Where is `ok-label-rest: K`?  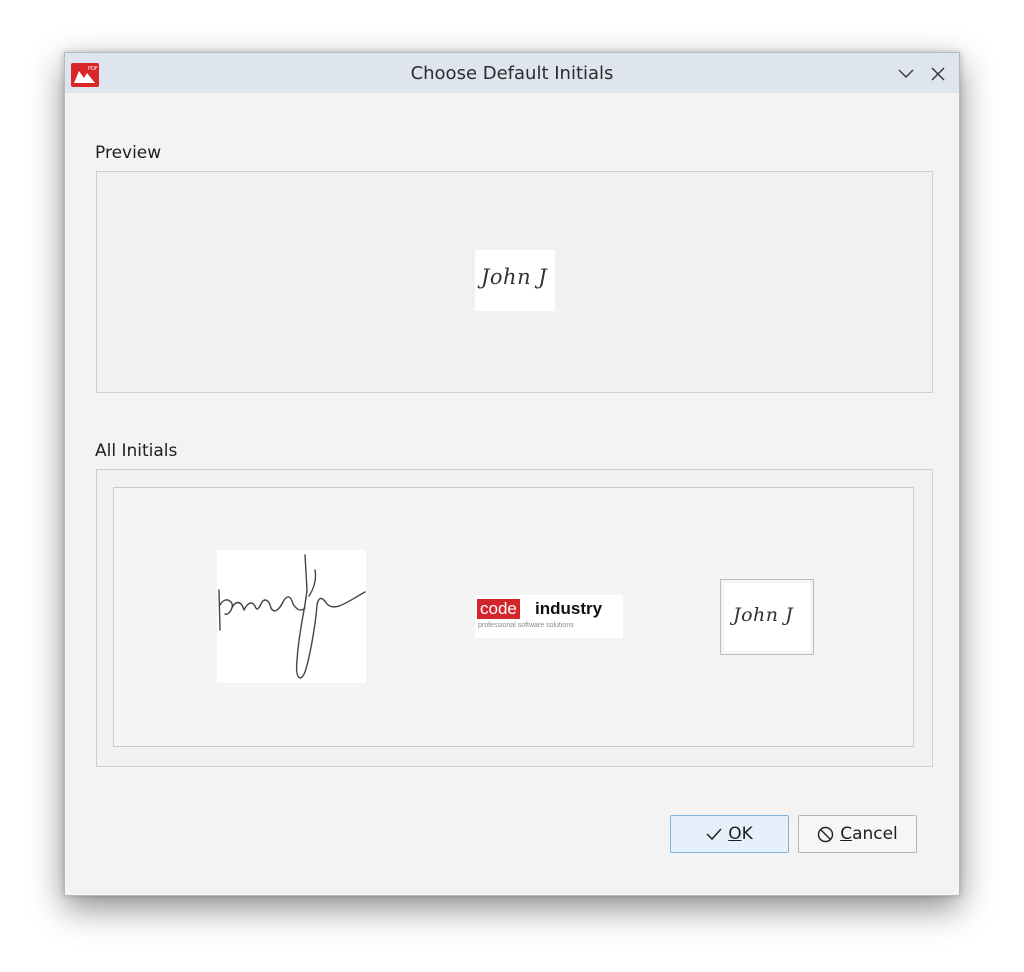
ok-label-rest: K is located at coordinates (747, 834).